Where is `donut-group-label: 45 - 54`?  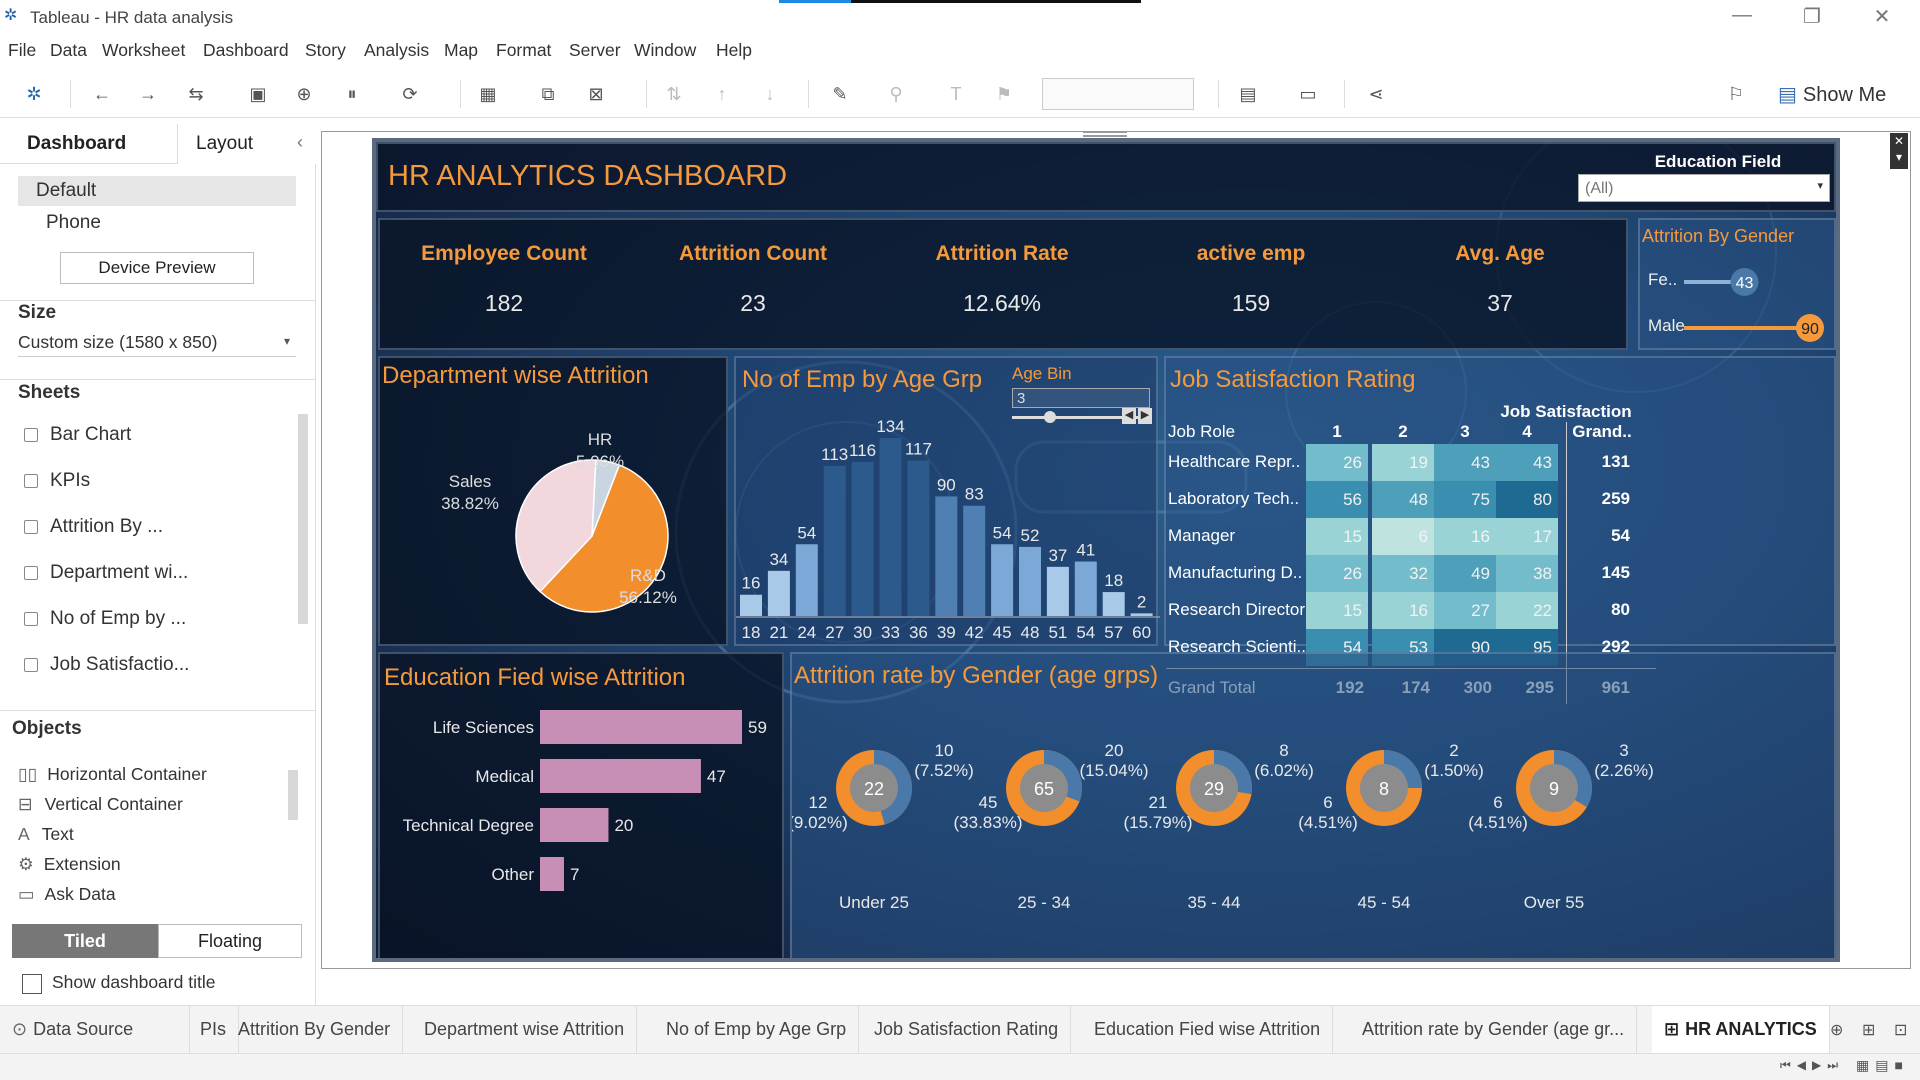
donut-group-label: 45 - 54 is located at coordinates (1384, 902).